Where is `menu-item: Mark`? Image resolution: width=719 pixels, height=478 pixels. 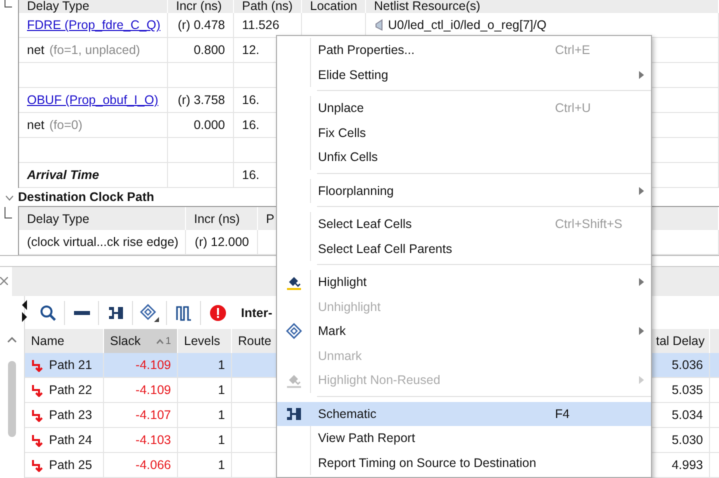
menu-item: Mark is located at coordinates (464, 331).